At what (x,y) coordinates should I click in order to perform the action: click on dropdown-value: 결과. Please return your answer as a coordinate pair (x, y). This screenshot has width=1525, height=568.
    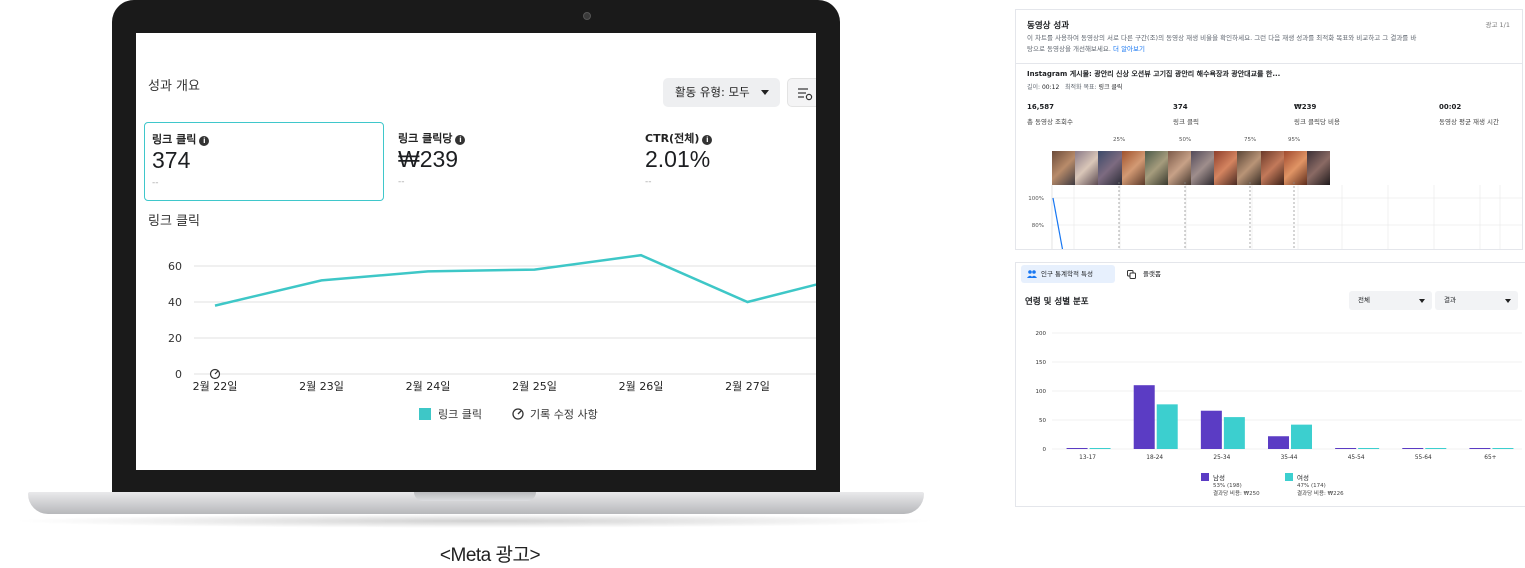
    Looking at the image, I should click on (1450, 300).